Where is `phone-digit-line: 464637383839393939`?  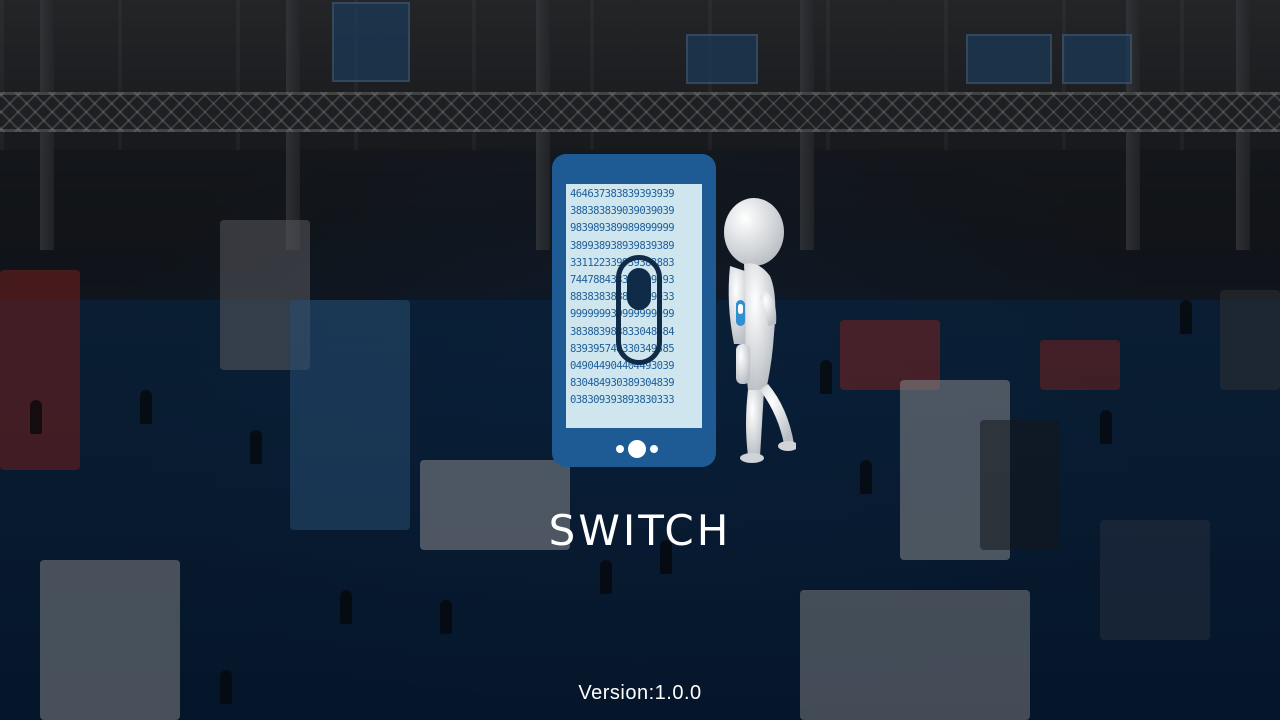
phone-digit-line: 464637383839393939 is located at coordinates (622, 194).